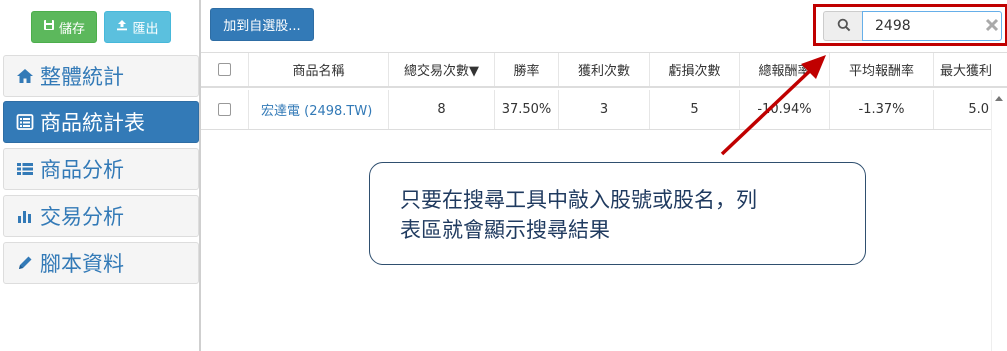  Describe the element at coordinates (999, 98) in the screenshot. I see `scroll-up-icon` at that location.